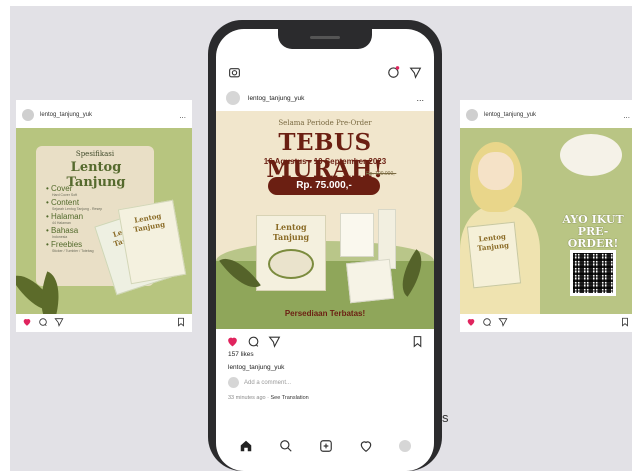 The width and height of the screenshot is (632, 471). What do you see at coordinates (325, 341) in the screenshot?
I see `post-actions` at bounding box center [325, 341].